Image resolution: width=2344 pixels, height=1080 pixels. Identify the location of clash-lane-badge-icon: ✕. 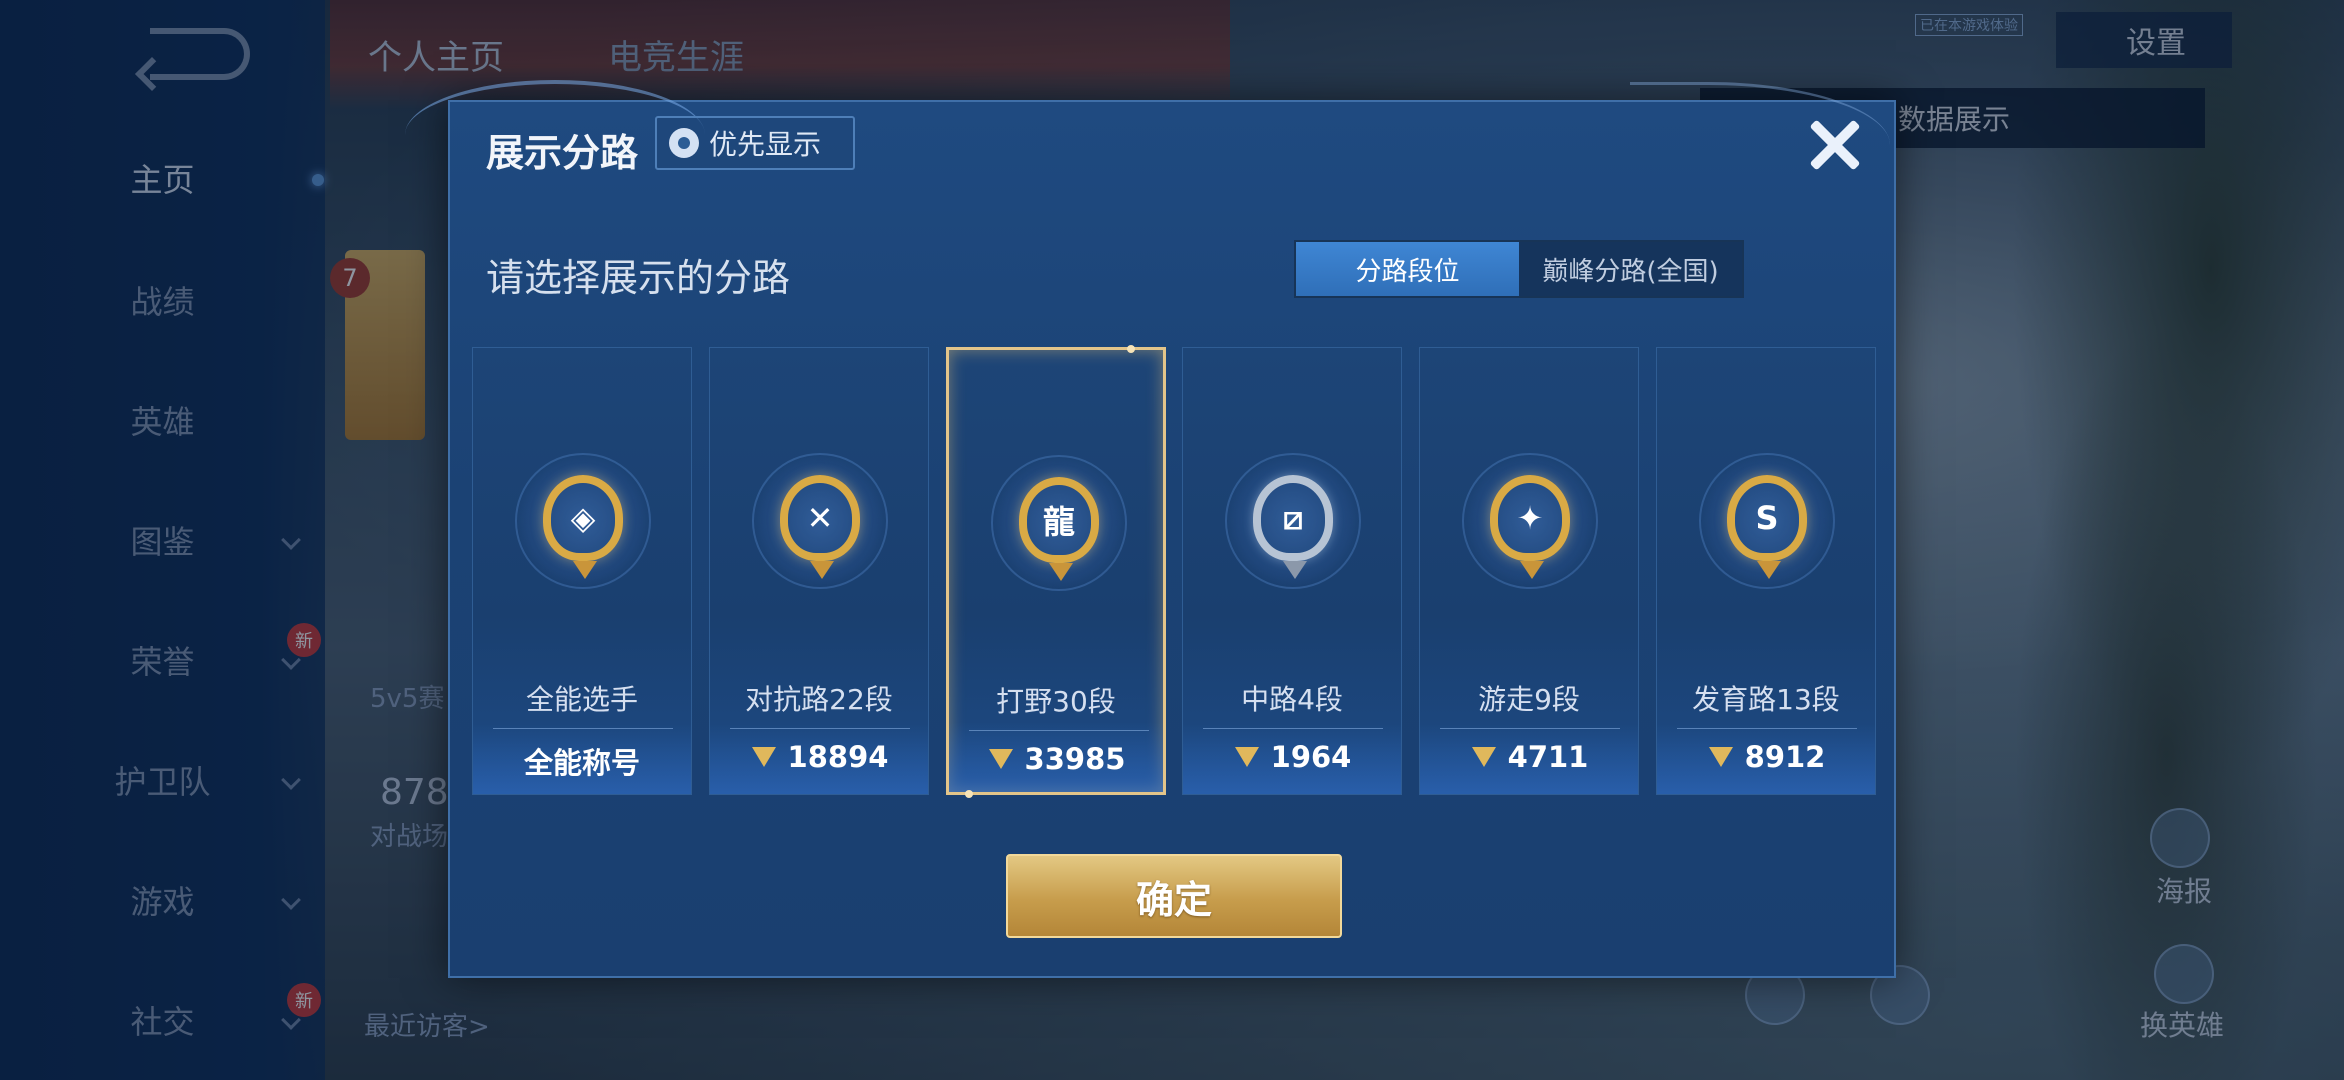
(820, 527).